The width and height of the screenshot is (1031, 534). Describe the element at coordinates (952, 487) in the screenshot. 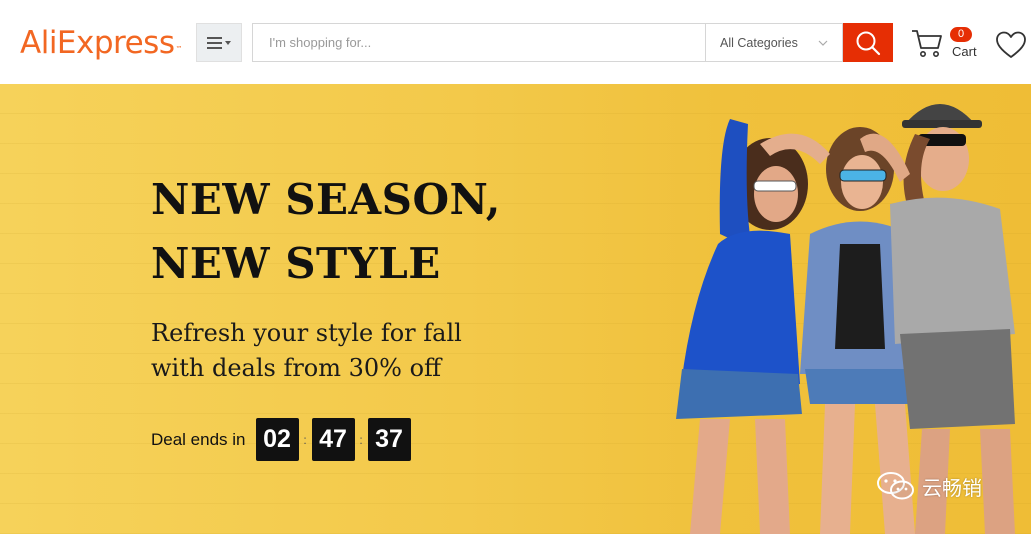

I see `watermark-text: 云畅销` at that location.